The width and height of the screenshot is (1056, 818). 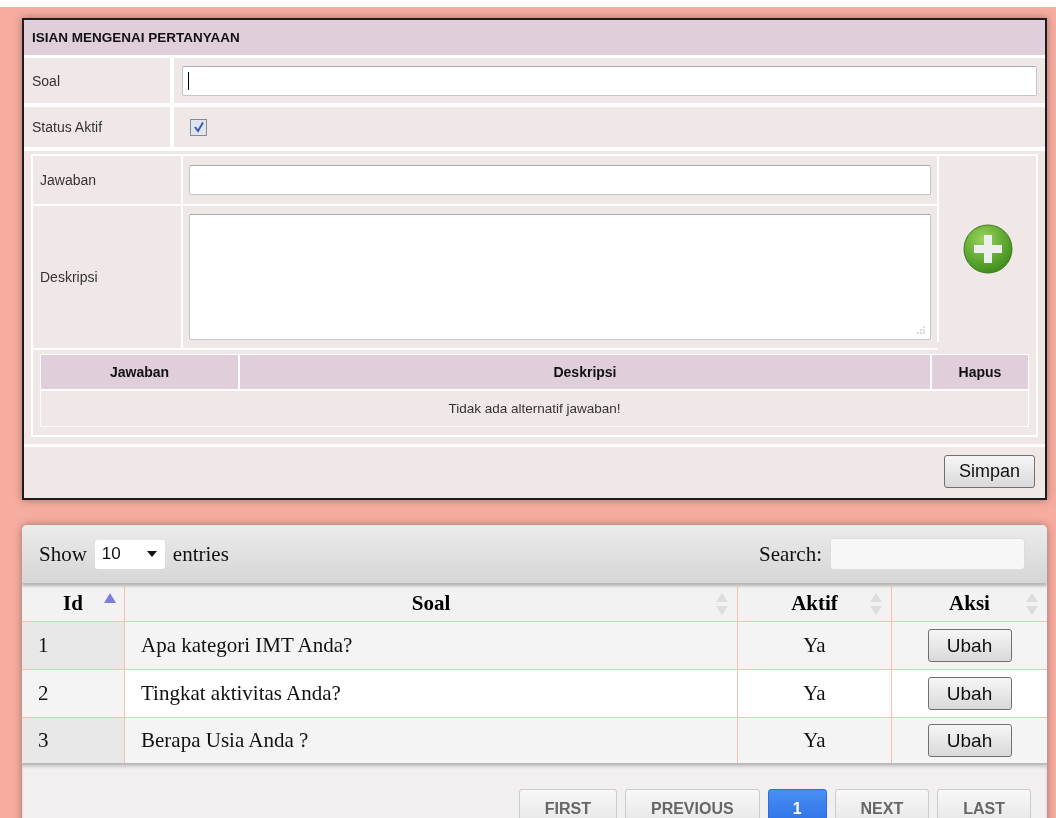 What do you see at coordinates (989, 471) in the screenshot?
I see `save-button: Simpan` at bounding box center [989, 471].